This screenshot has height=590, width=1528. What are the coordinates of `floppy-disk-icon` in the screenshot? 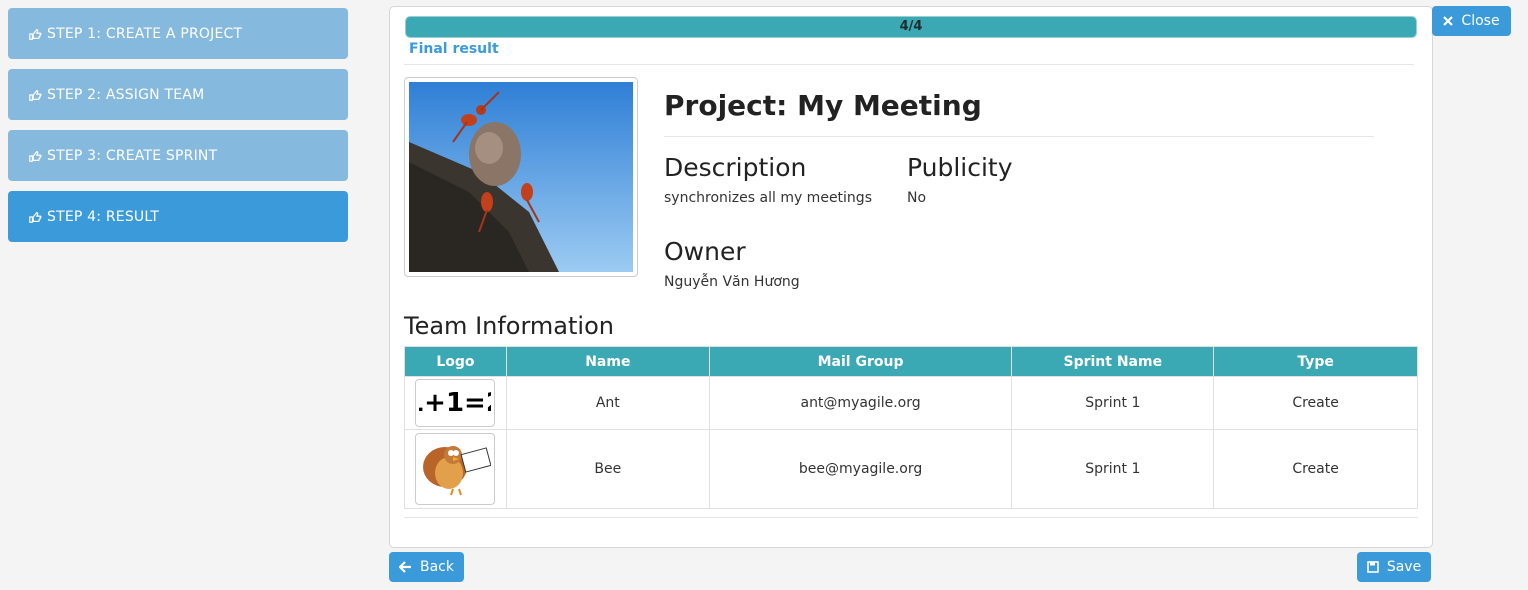 It's located at (1373, 567).